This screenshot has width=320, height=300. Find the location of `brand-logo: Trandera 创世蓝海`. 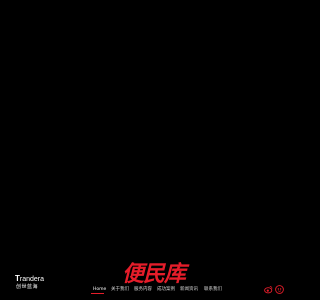

brand-logo: Trandera 创世蓝海 is located at coordinates (33, 285).